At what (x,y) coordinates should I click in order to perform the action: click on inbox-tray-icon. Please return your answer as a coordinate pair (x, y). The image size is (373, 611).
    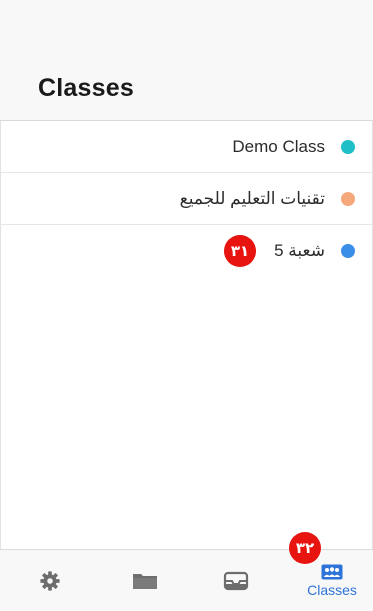
    Looking at the image, I should click on (236, 581).